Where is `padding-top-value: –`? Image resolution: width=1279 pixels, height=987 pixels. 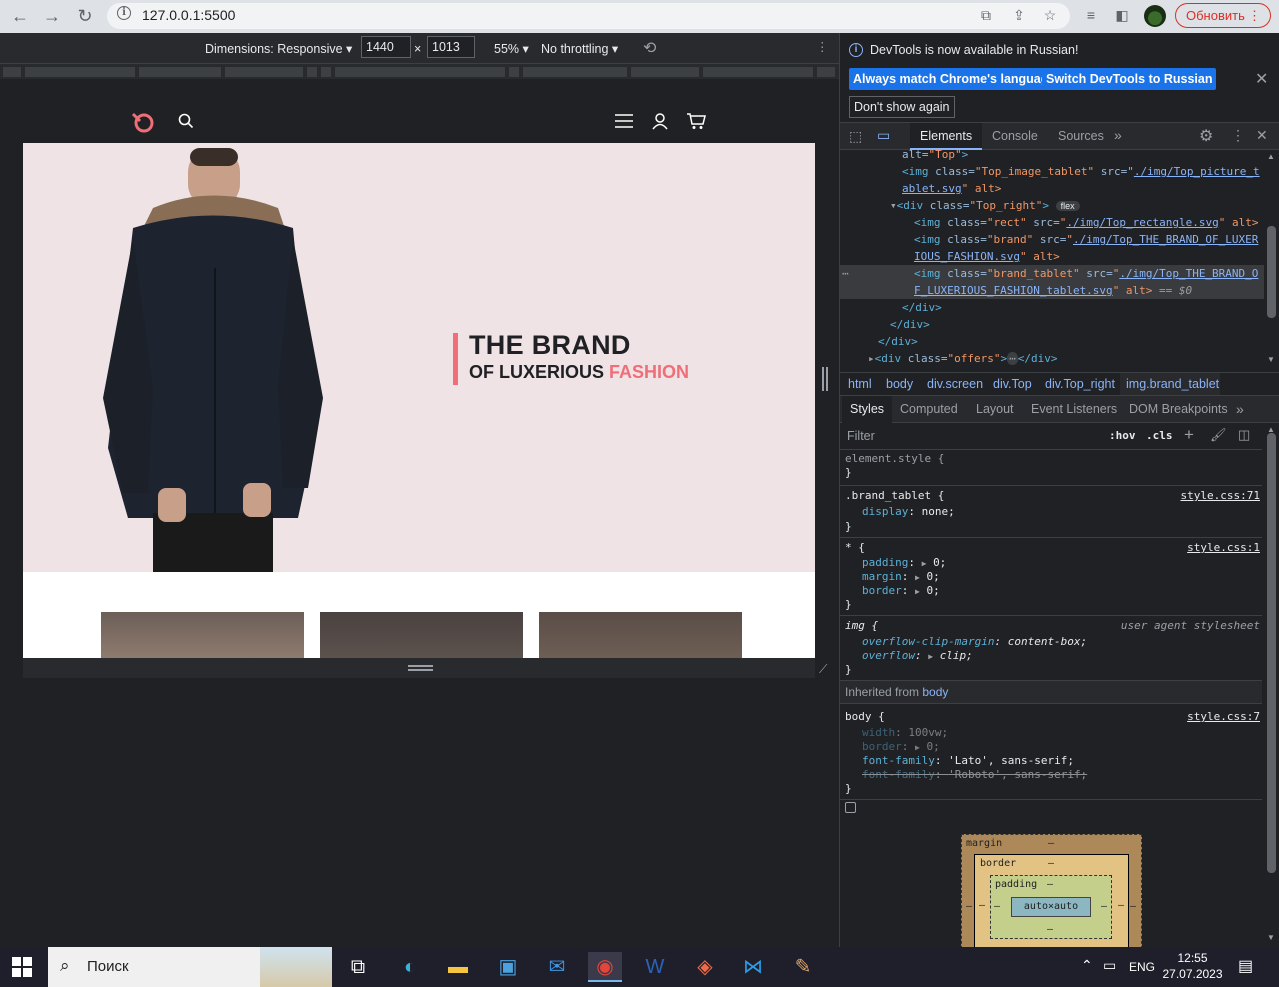
padding-top-value: – is located at coordinates (1050, 884).